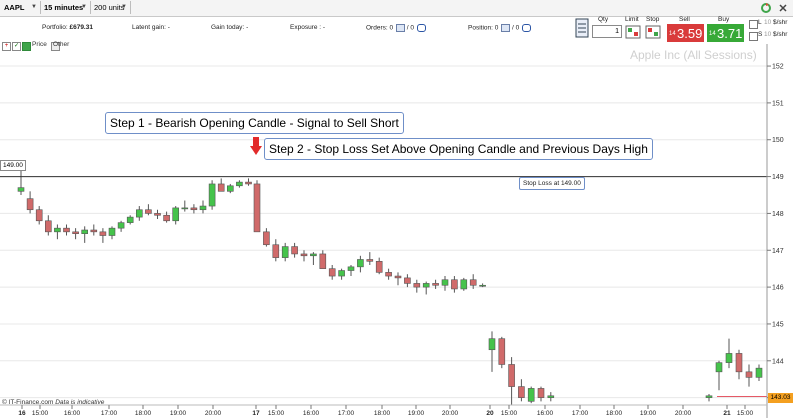 Image resolution: width=793 pixels, height=418 pixels. Describe the element at coordinates (500, 28) in the screenshot. I see `position-info: Position: 0 / 0` at that location.